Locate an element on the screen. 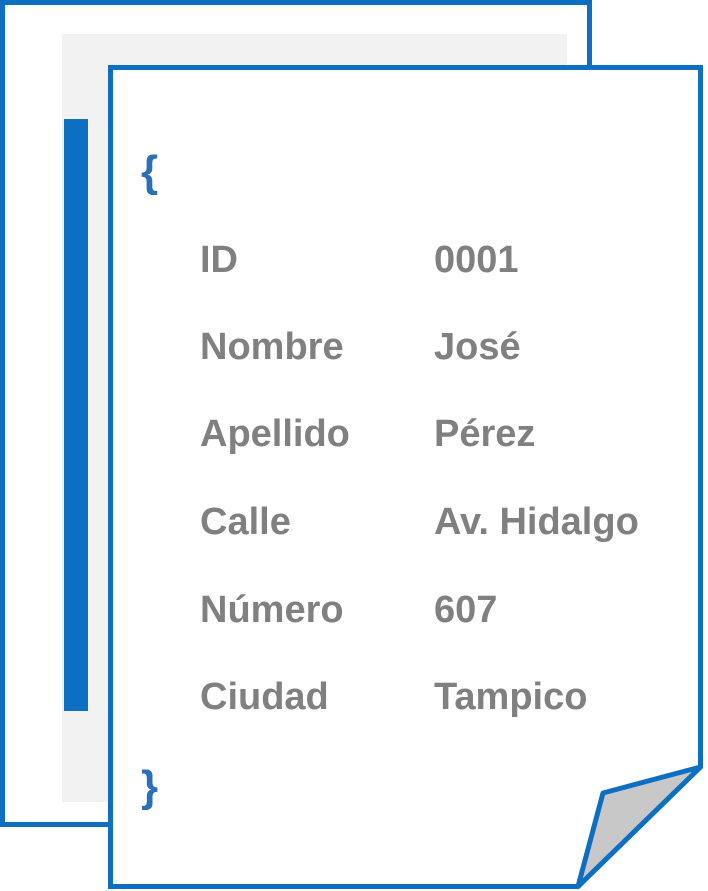 This screenshot has height=891, width=708. field-key: Número is located at coordinates (272, 610).